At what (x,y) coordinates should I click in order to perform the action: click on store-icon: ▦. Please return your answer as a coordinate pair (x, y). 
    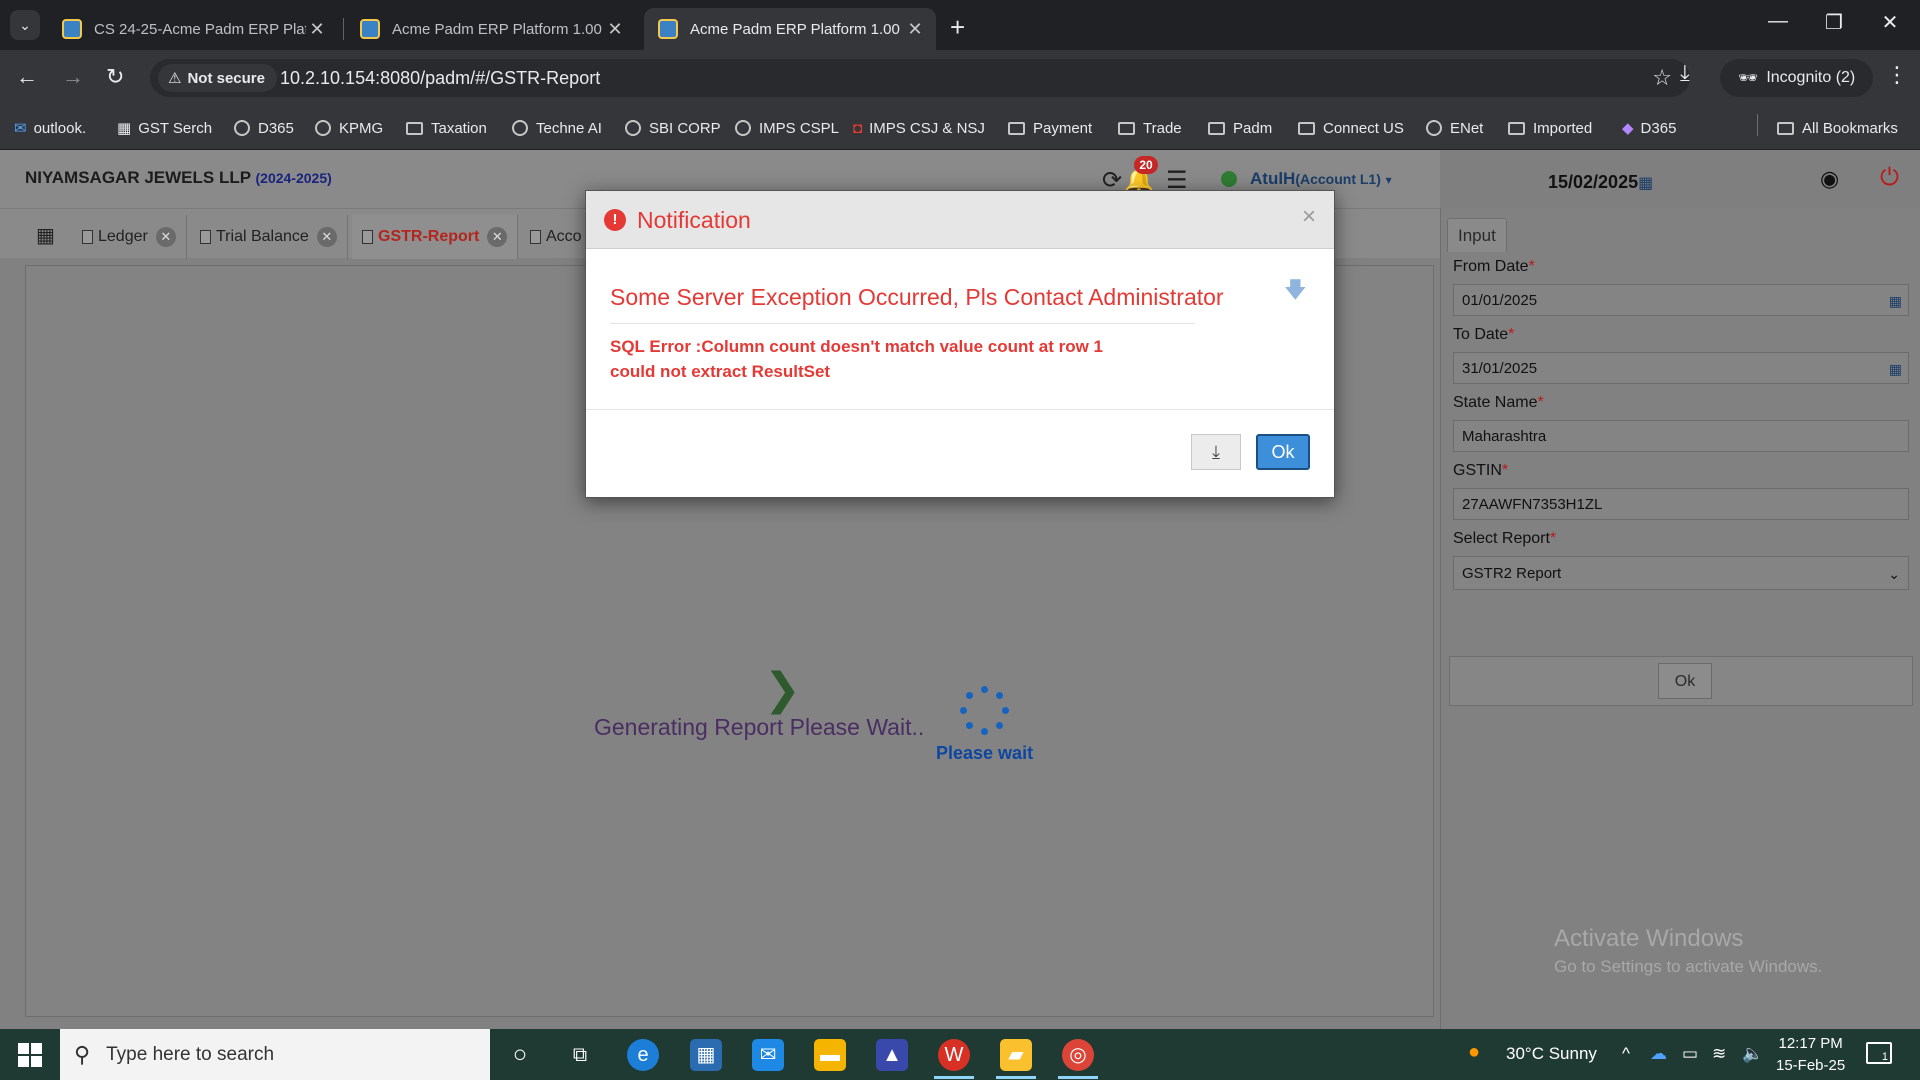
    Looking at the image, I should click on (706, 1055).